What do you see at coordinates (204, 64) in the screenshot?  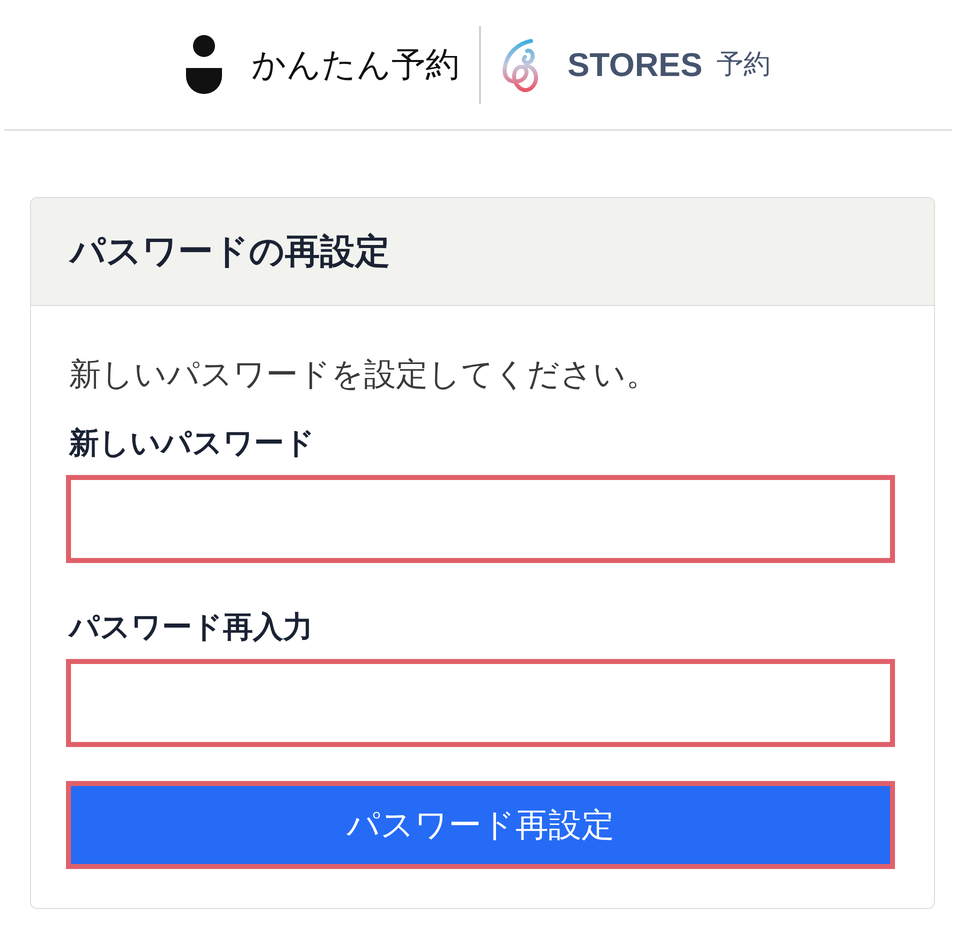 I see `person-icon` at bounding box center [204, 64].